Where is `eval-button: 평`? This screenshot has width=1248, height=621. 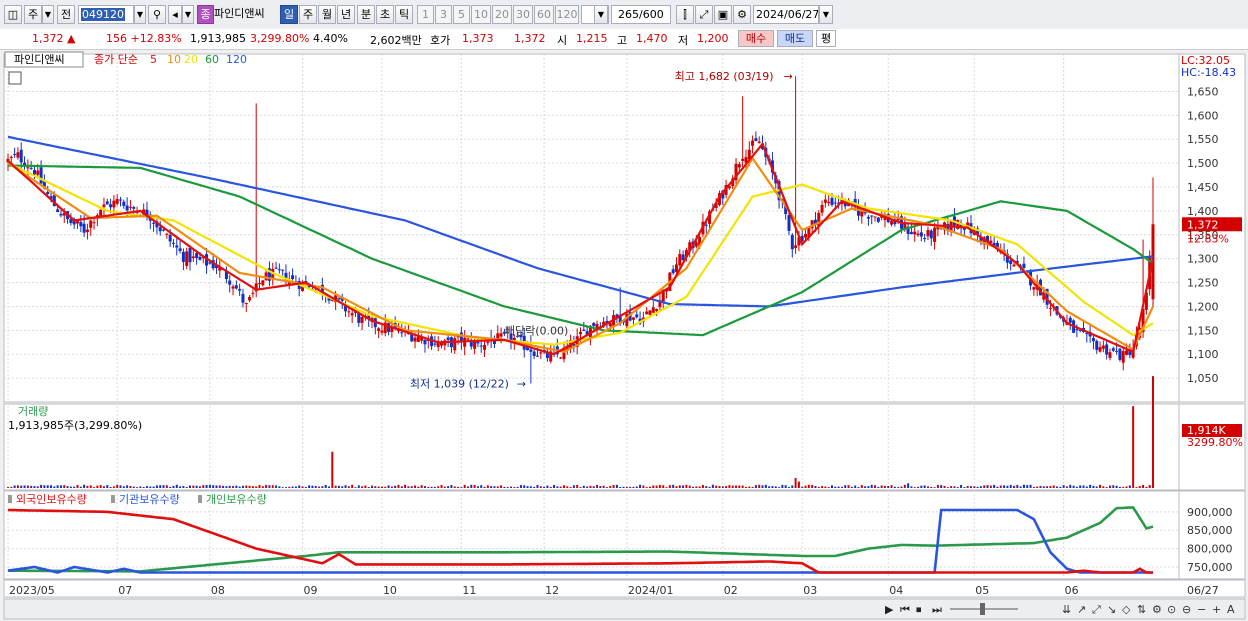
eval-button: 평 is located at coordinates (826, 38).